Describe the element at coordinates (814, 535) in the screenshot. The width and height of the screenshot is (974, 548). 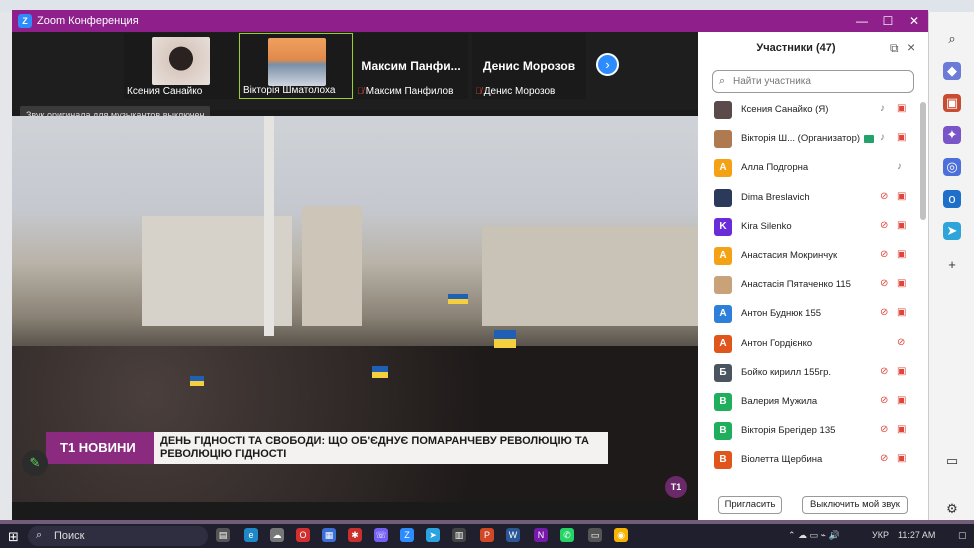
I see `tray-icons: ⌃ ☁ ▭ ⌁ 🔊` at that location.